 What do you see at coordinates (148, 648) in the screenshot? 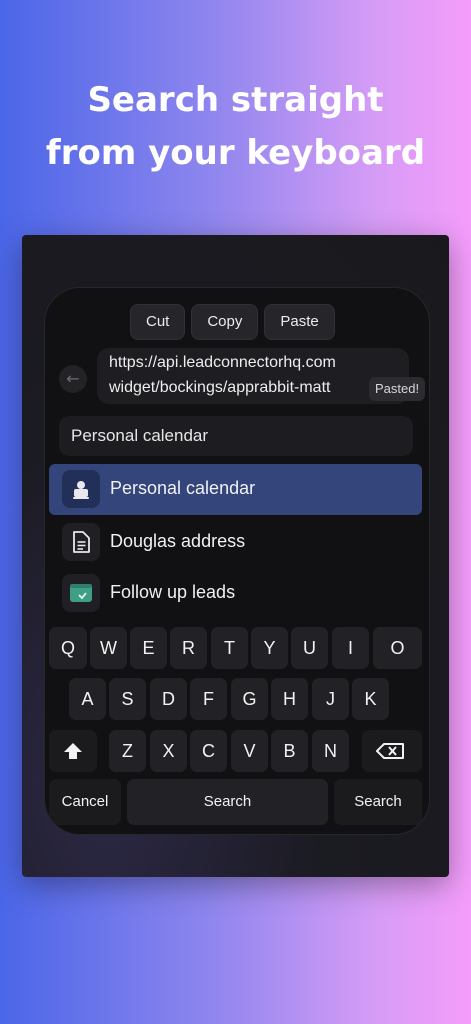
I see `key-e: E` at bounding box center [148, 648].